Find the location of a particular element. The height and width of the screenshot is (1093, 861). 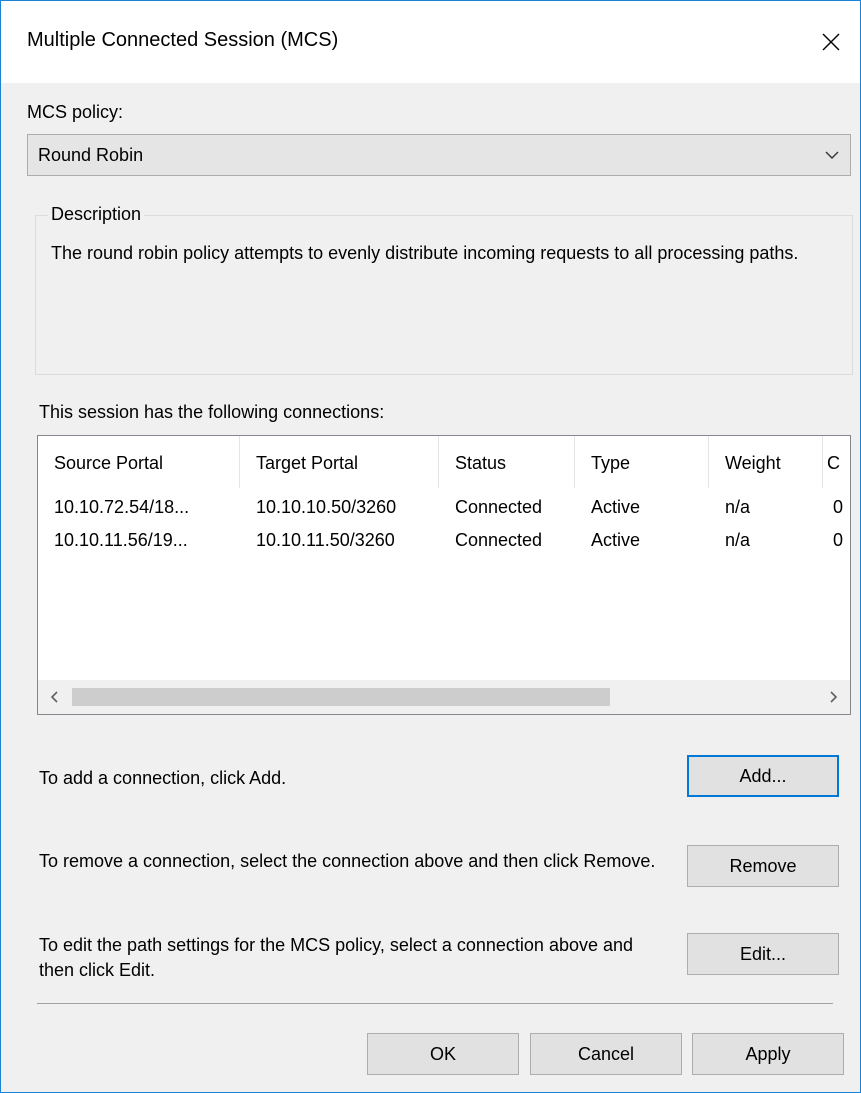

apply-button: Apply is located at coordinates (768, 1054).